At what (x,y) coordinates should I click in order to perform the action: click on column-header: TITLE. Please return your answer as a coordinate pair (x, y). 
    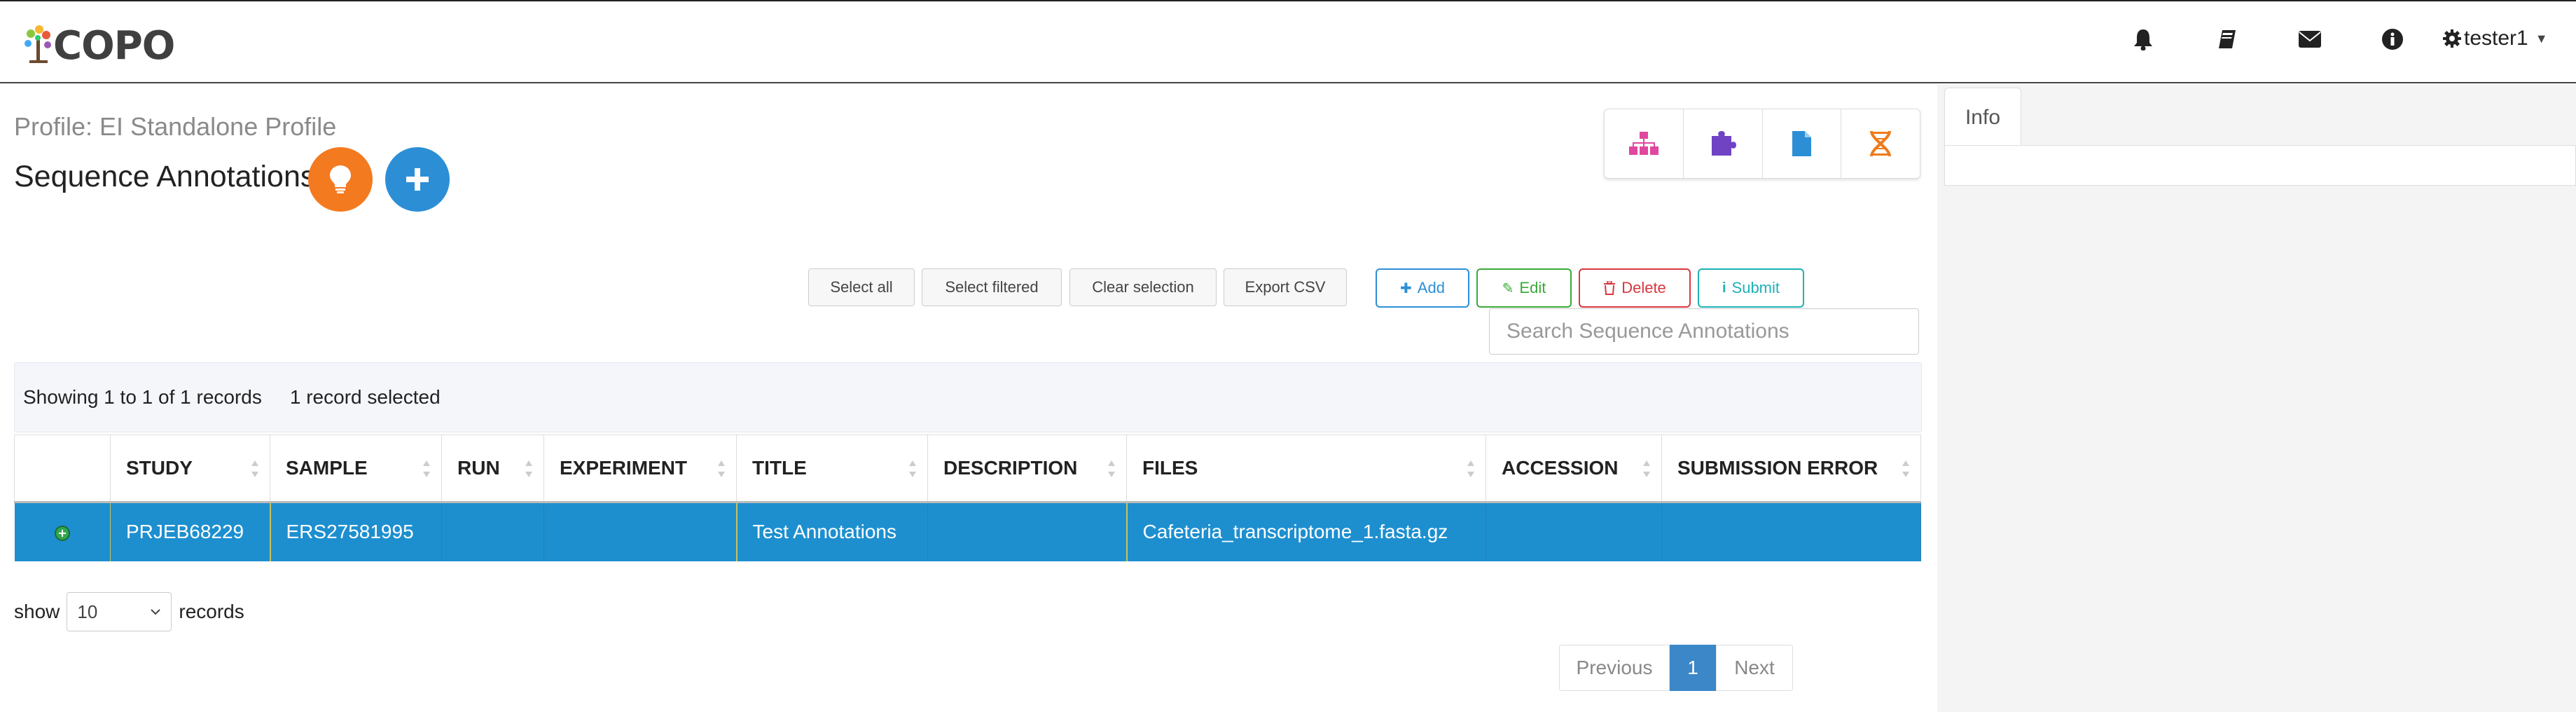
    Looking at the image, I should click on (832, 468).